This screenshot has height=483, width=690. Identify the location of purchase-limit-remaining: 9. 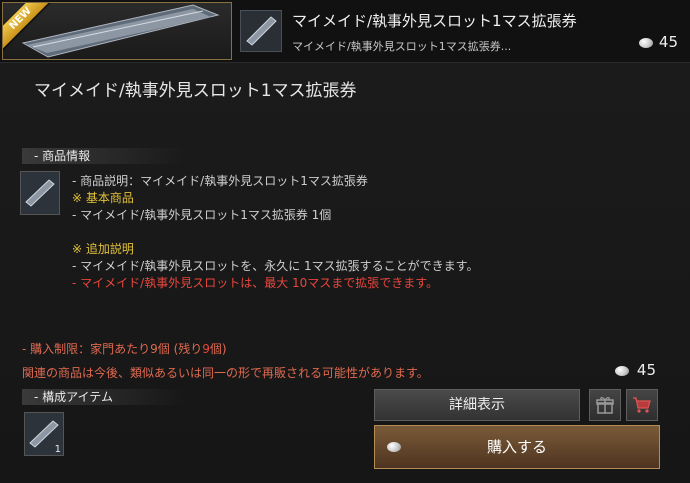
(206, 349).